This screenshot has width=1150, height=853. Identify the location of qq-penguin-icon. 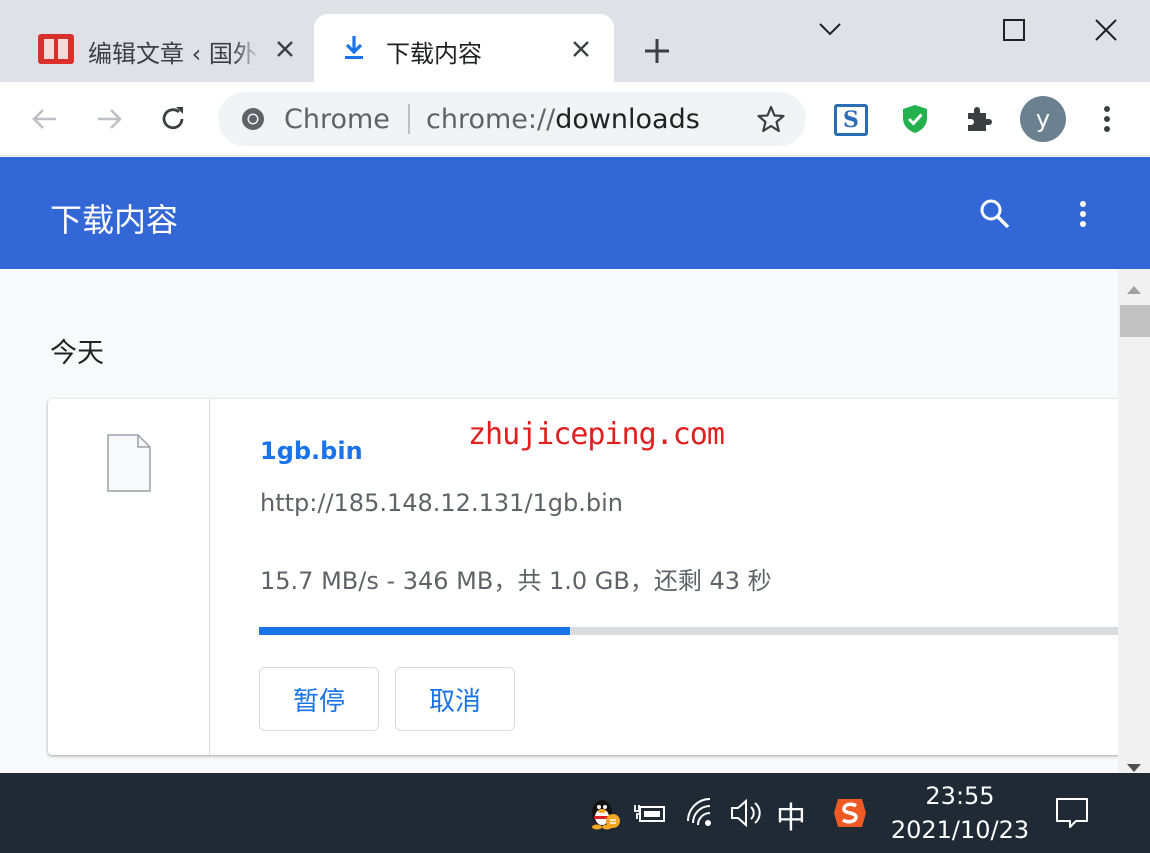
(604, 813).